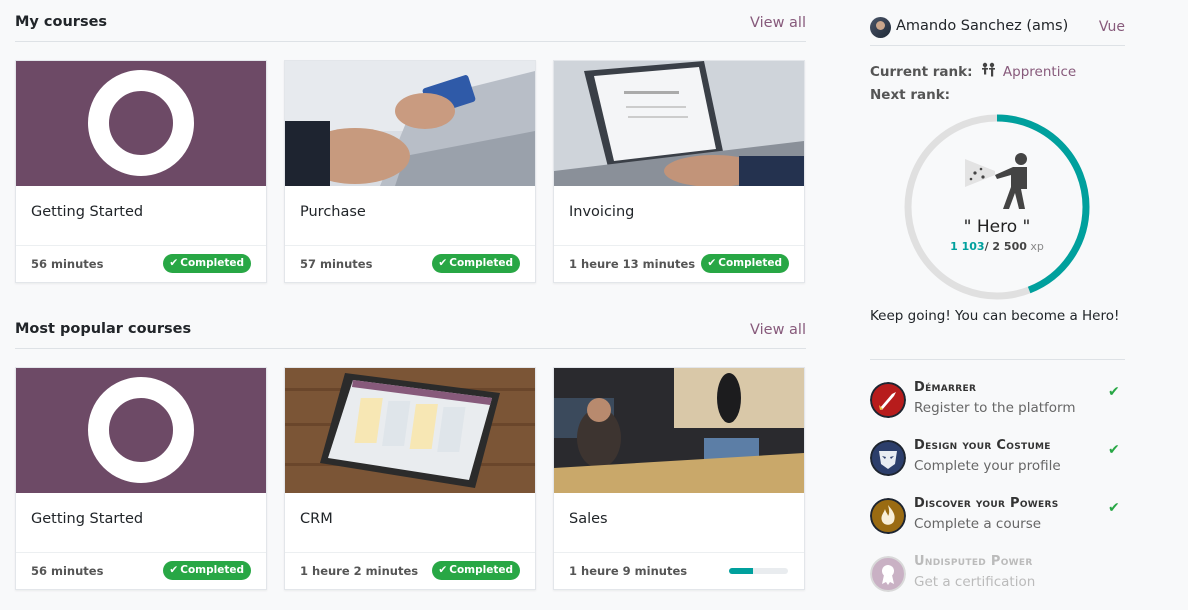 Image resolution: width=1188 pixels, height=610 pixels. What do you see at coordinates (103, 329) in the screenshot?
I see `popular-courses-title: Most popular courses` at bounding box center [103, 329].